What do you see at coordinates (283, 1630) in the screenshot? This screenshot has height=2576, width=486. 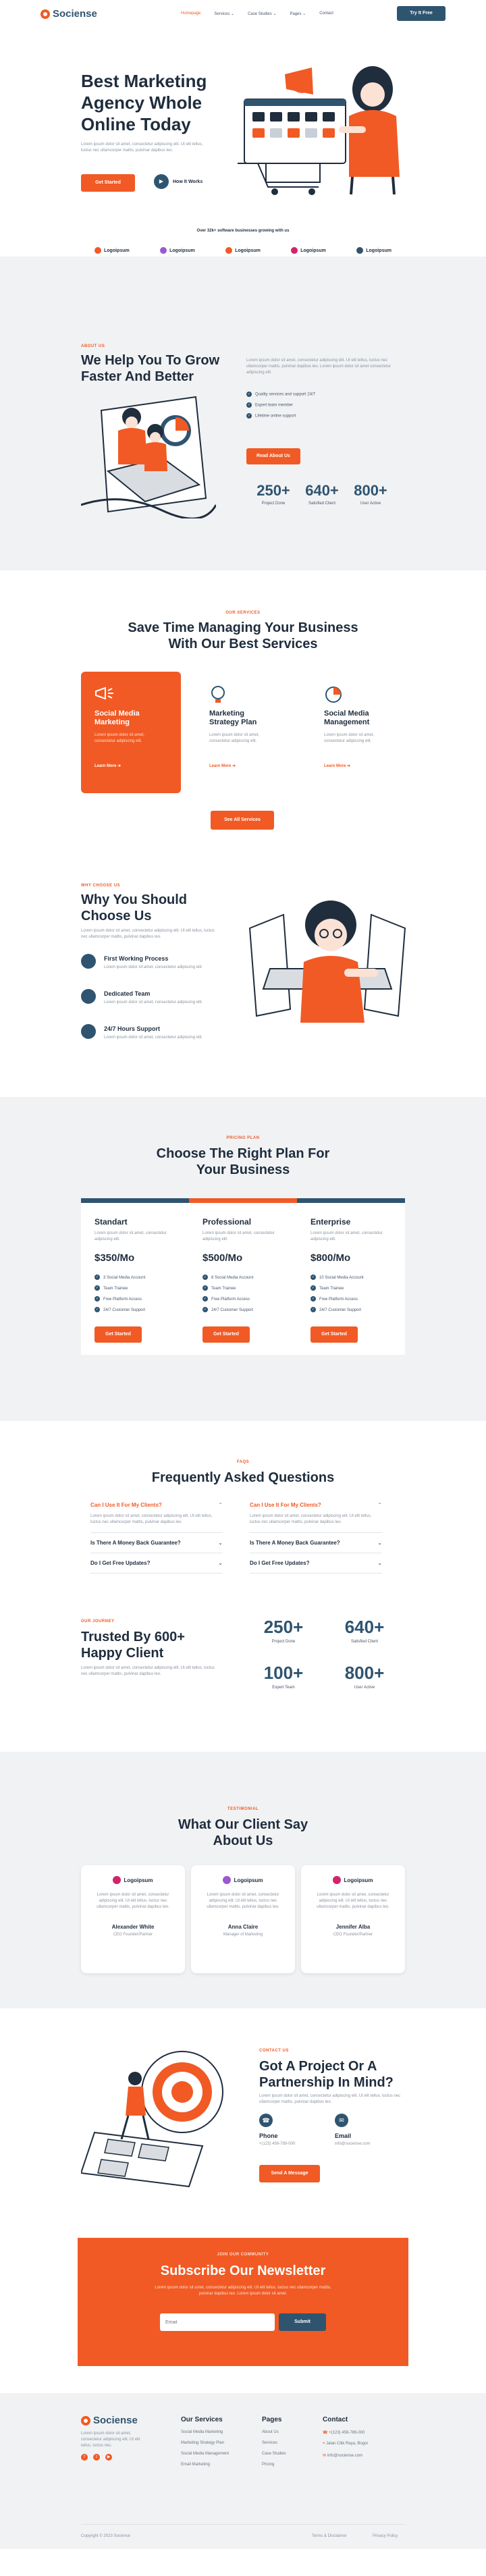 I see `stat-item: 250+ Project Done` at bounding box center [283, 1630].